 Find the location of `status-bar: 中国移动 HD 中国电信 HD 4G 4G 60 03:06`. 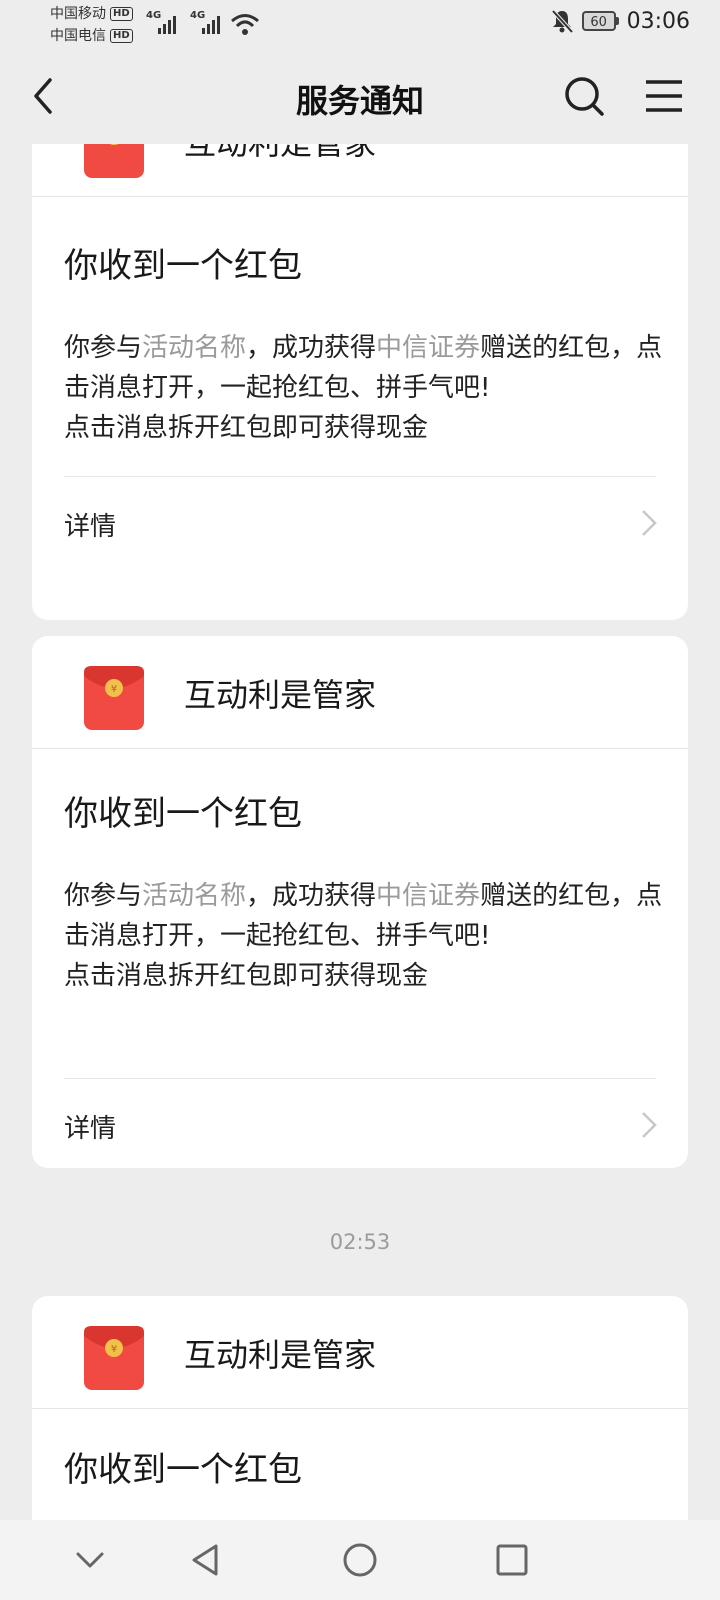

status-bar: 中国移动 HD 中国电信 HD 4G 4G 60 03:06 is located at coordinates (360, 25).